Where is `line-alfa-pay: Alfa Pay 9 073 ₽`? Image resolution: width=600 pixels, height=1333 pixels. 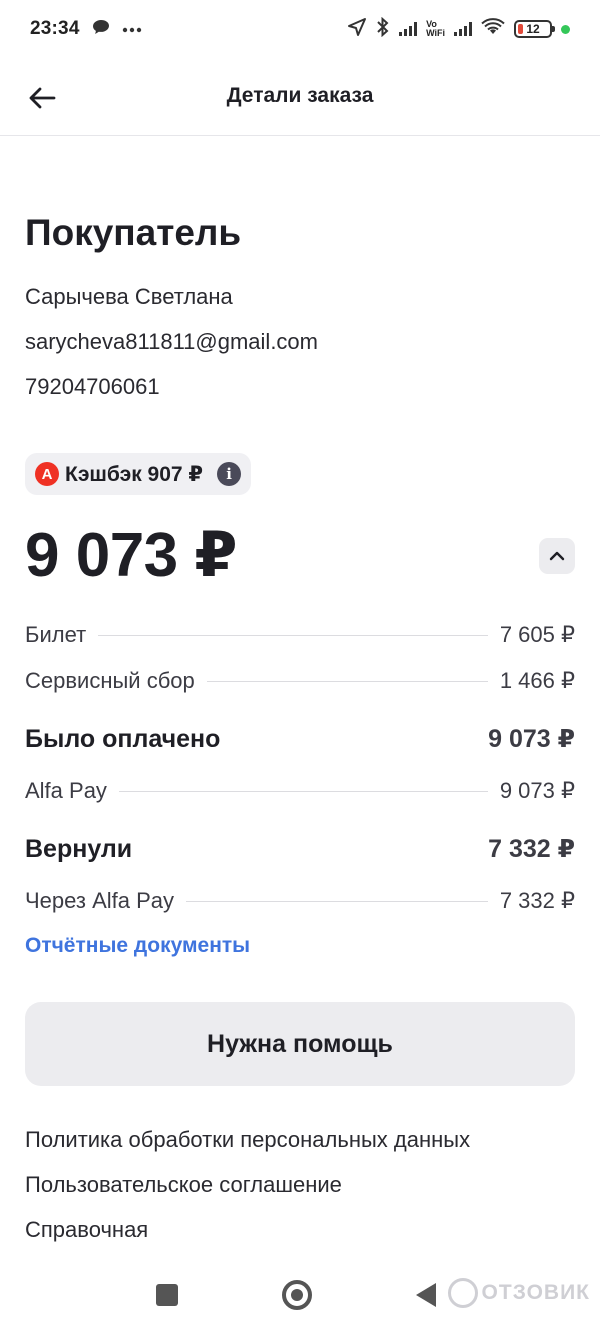
line-alfa-pay: Alfa Pay 9 073 ₽ is located at coordinates (300, 791).